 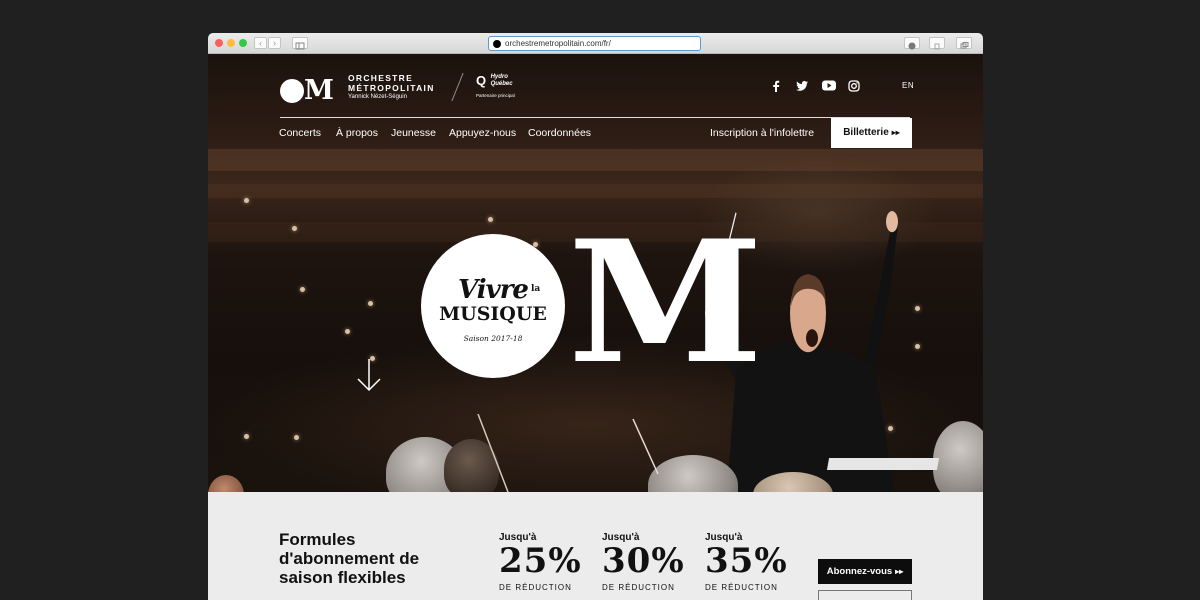 I want to click on address-bar: orchestremetropolitain.com/fr/, so click(x=594, y=43).